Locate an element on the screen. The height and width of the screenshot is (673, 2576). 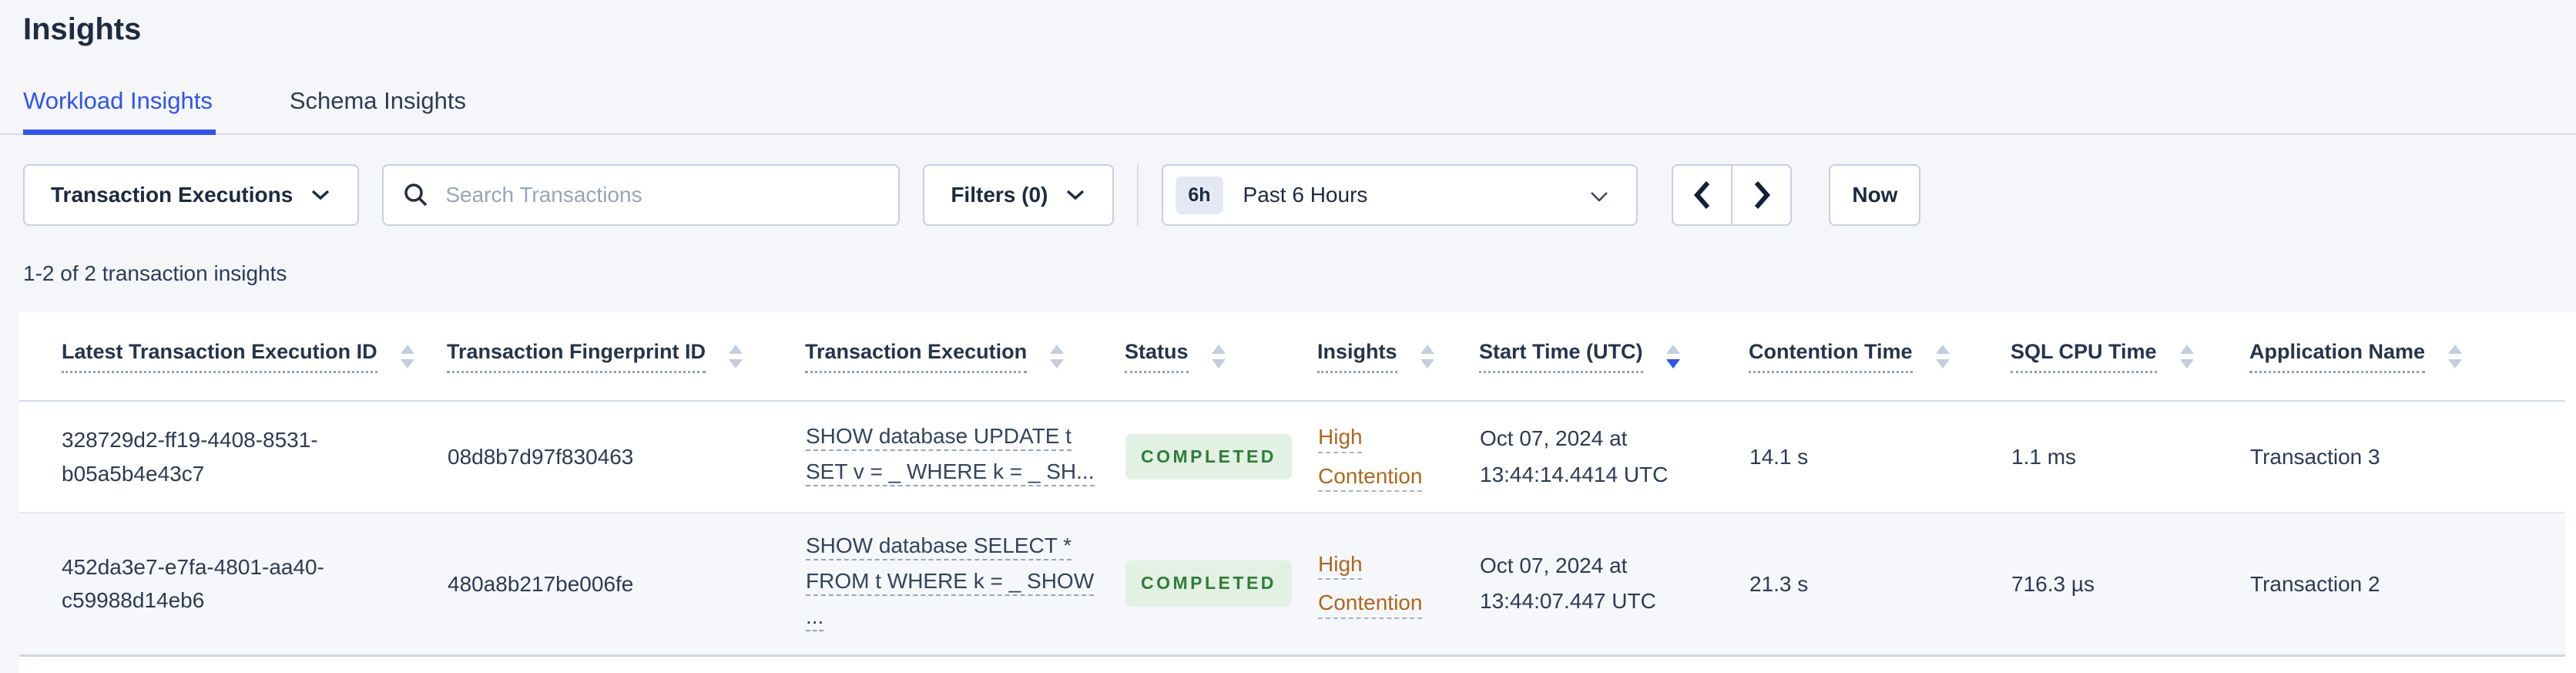
cell-start-time: Oct 07, 2024 at 13:44:07.447 UTC is located at coordinates (1614, 585).